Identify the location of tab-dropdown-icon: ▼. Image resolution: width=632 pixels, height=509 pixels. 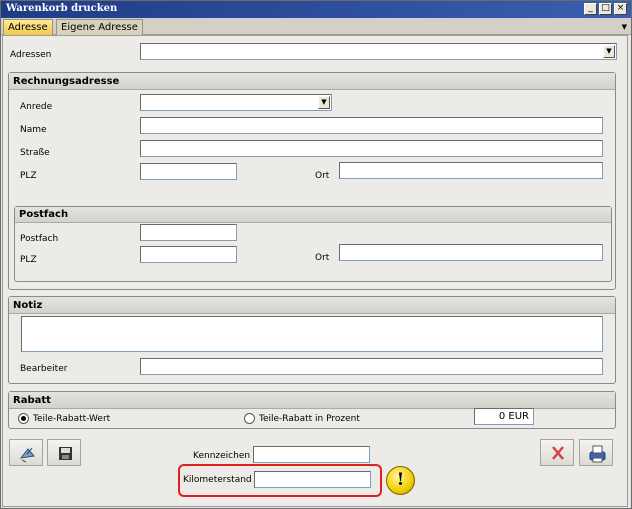
(624, 27).